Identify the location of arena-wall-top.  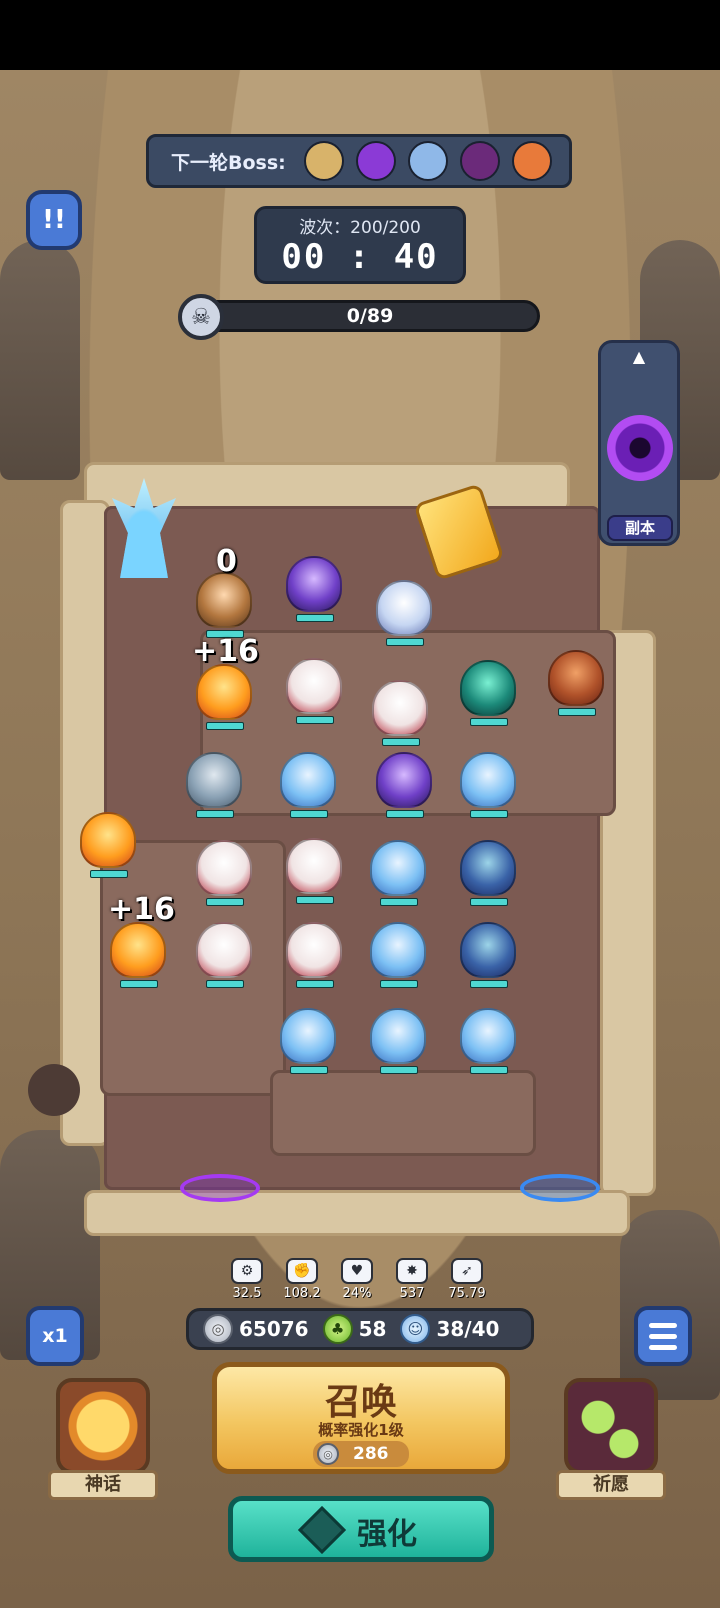
(327, 487).